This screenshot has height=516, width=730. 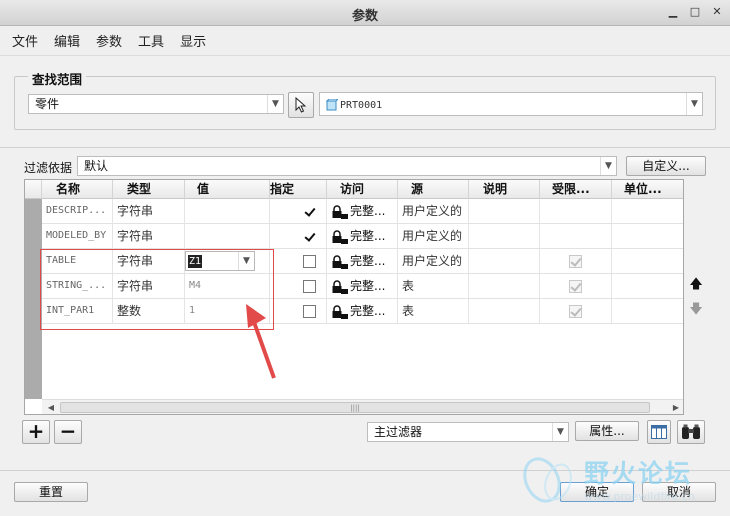 What do you see at coordinates (36, 432) in the screenshot?
I see `add-parameter-button: +` at bounding box center [36, 432].